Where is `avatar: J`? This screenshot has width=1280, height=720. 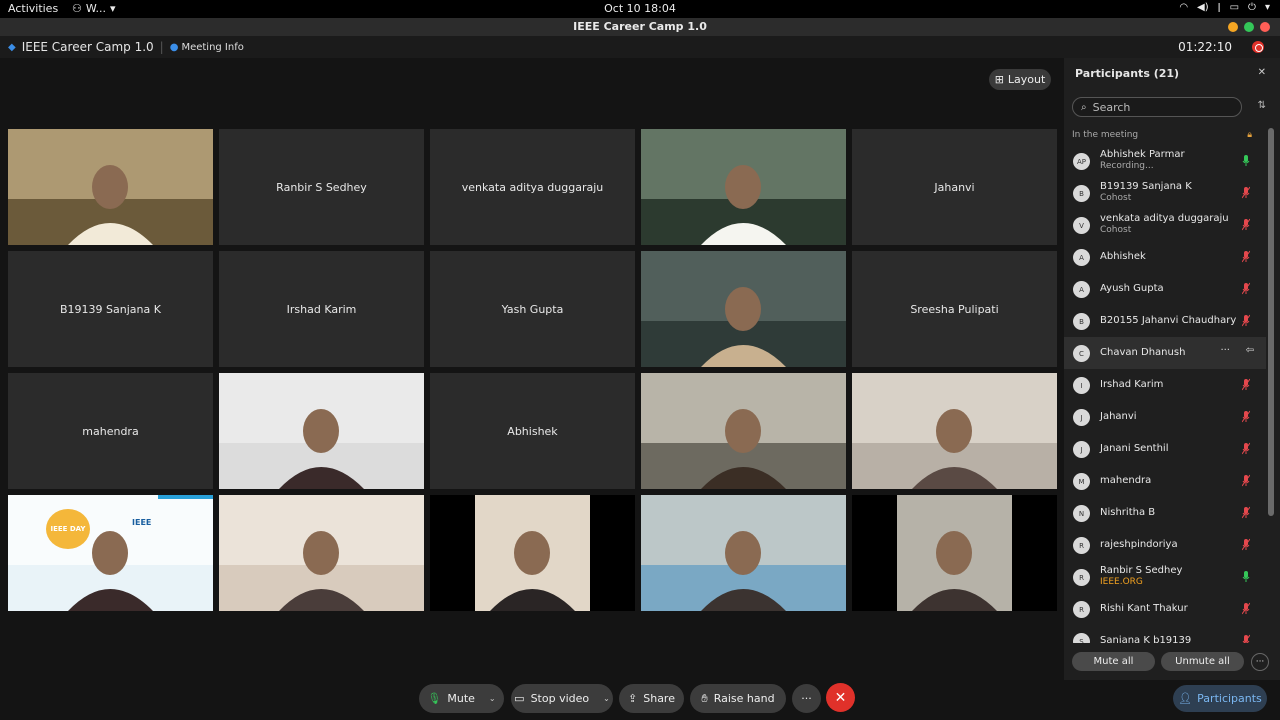 avatar: J is located at coordinates (1081, 449).